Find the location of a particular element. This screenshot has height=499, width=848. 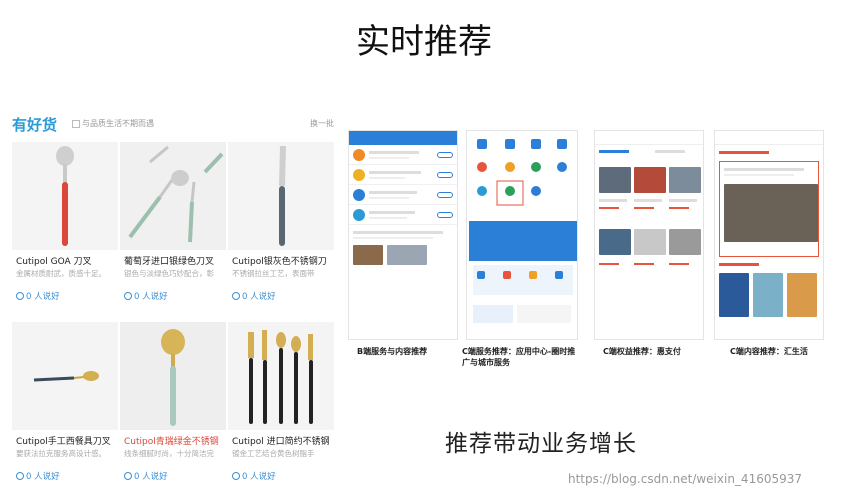

product-desc: 镀金工艺结合黄色树脂手 is located at coordinates (273, 453).